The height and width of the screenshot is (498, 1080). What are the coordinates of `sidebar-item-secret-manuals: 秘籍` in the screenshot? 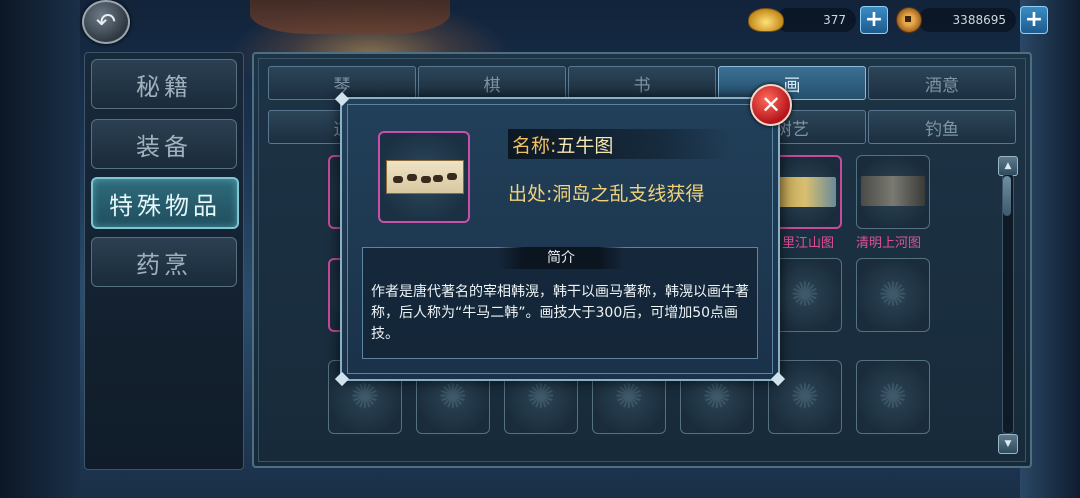 It's located at (164, 84).